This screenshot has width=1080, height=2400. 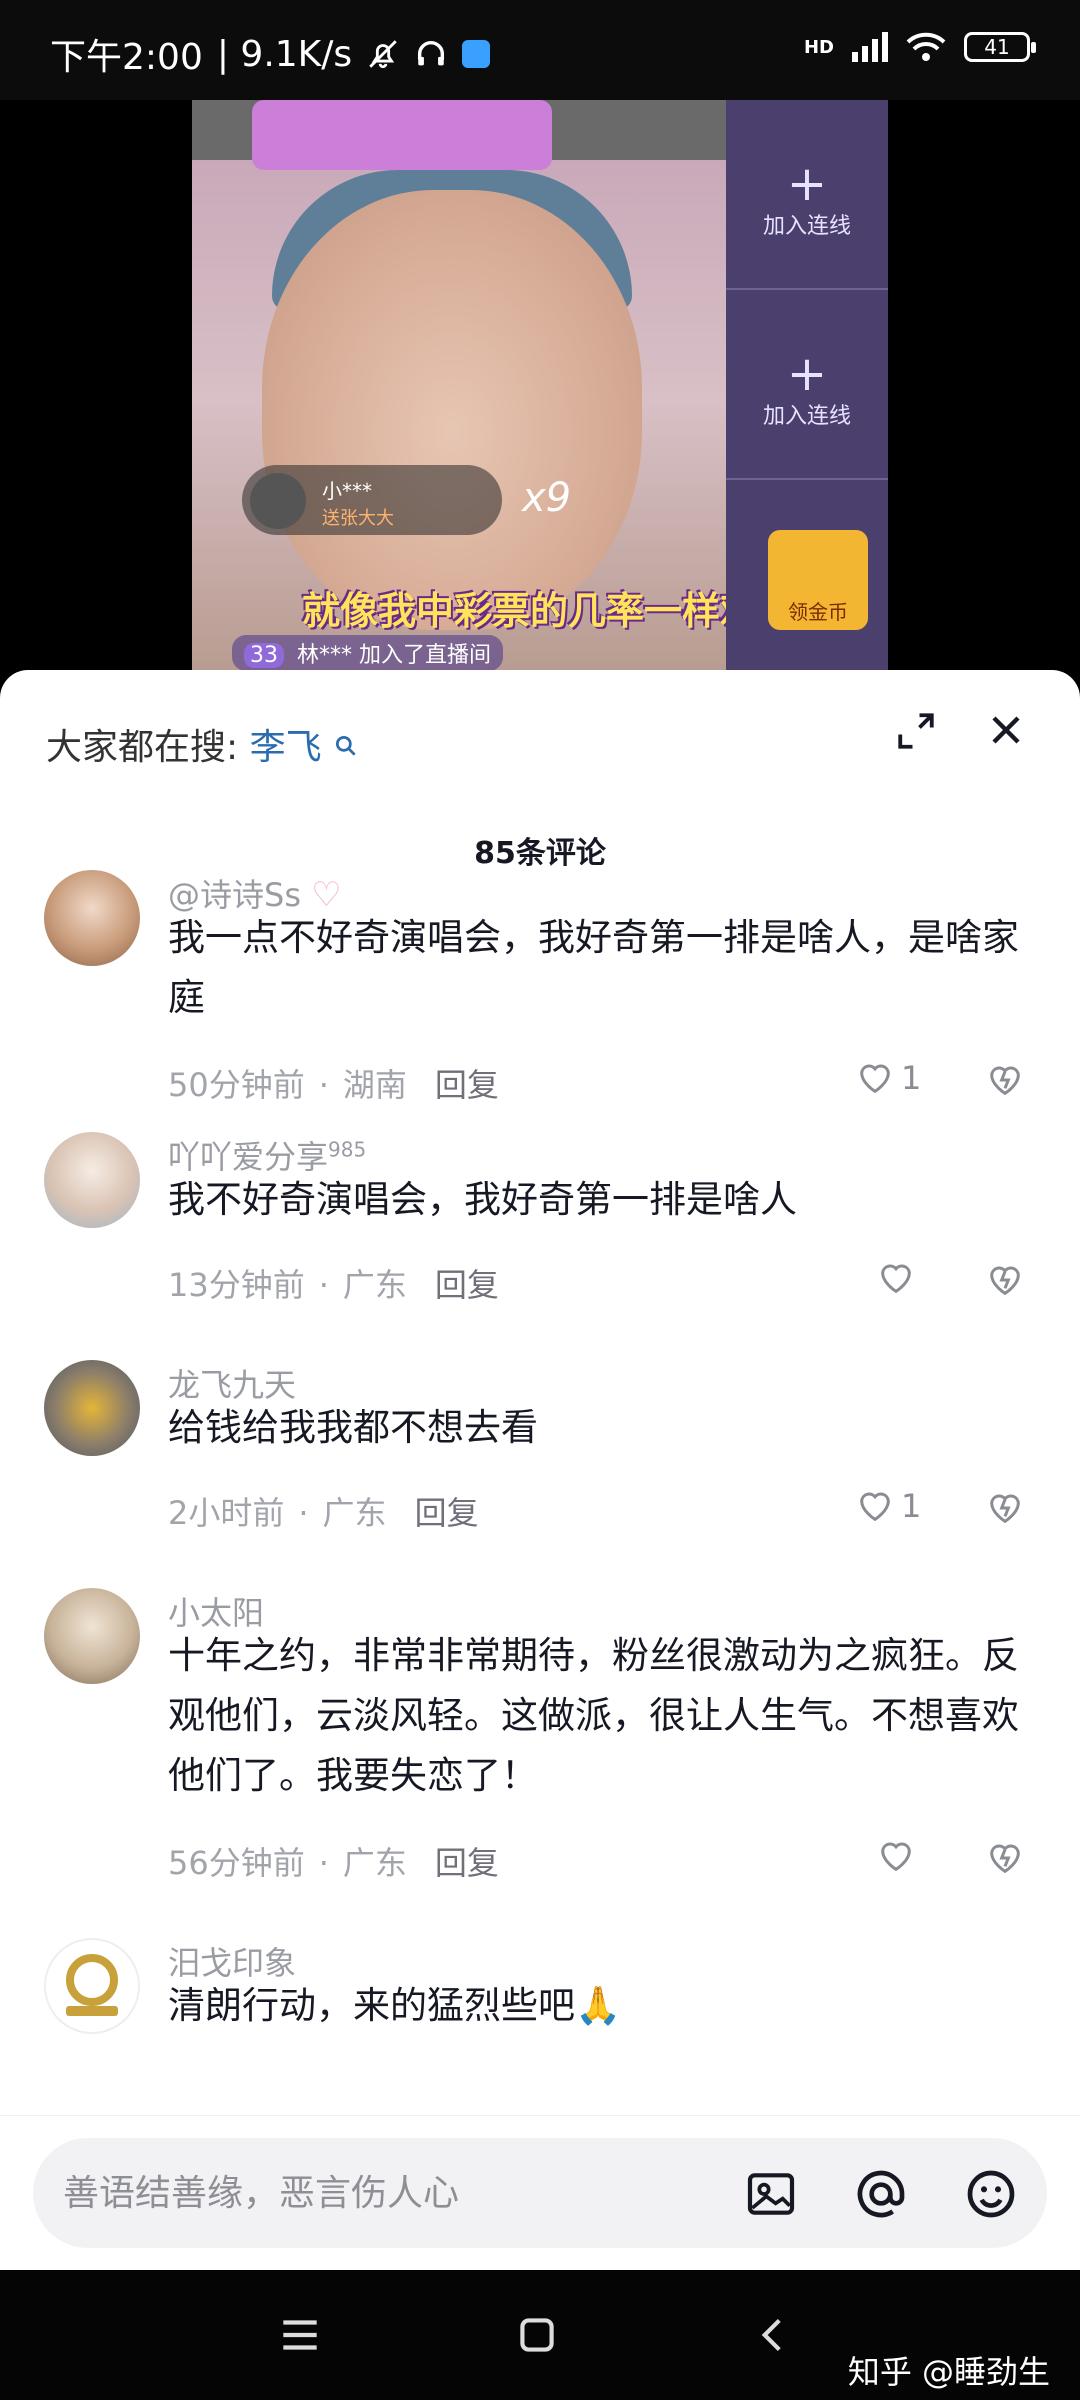 What do you see at coordinates (431, 53) in the screenshot?
I see `headset-icon` at bounding box center [431, 53].